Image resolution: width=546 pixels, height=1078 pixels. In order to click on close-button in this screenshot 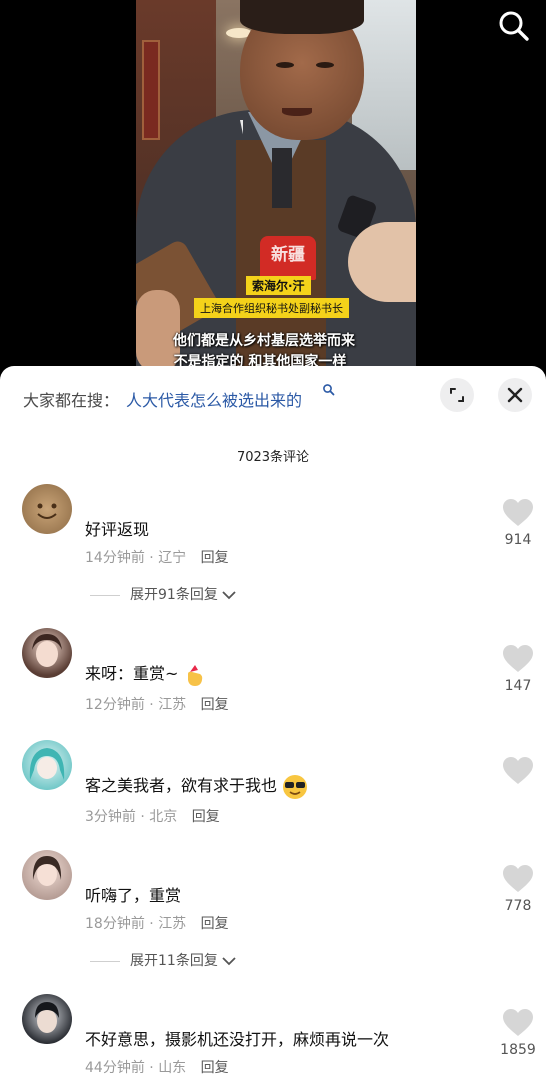, I will do `click(515, 395)`.